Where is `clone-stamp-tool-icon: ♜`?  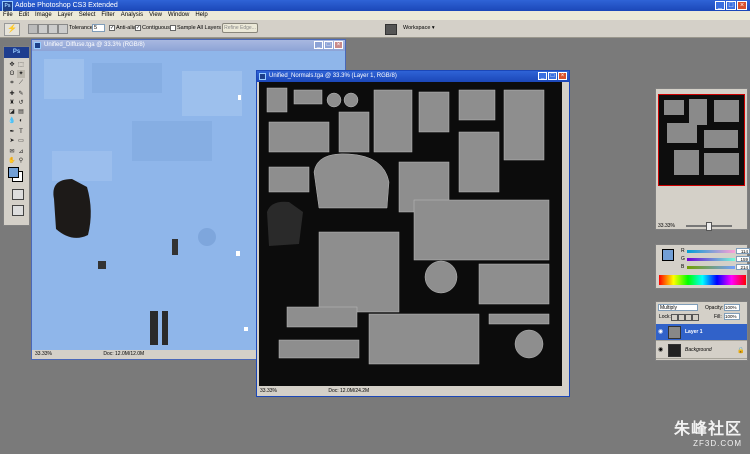
clone-stamp-tool-icon: ♜ is located at coordinates (12, 103).